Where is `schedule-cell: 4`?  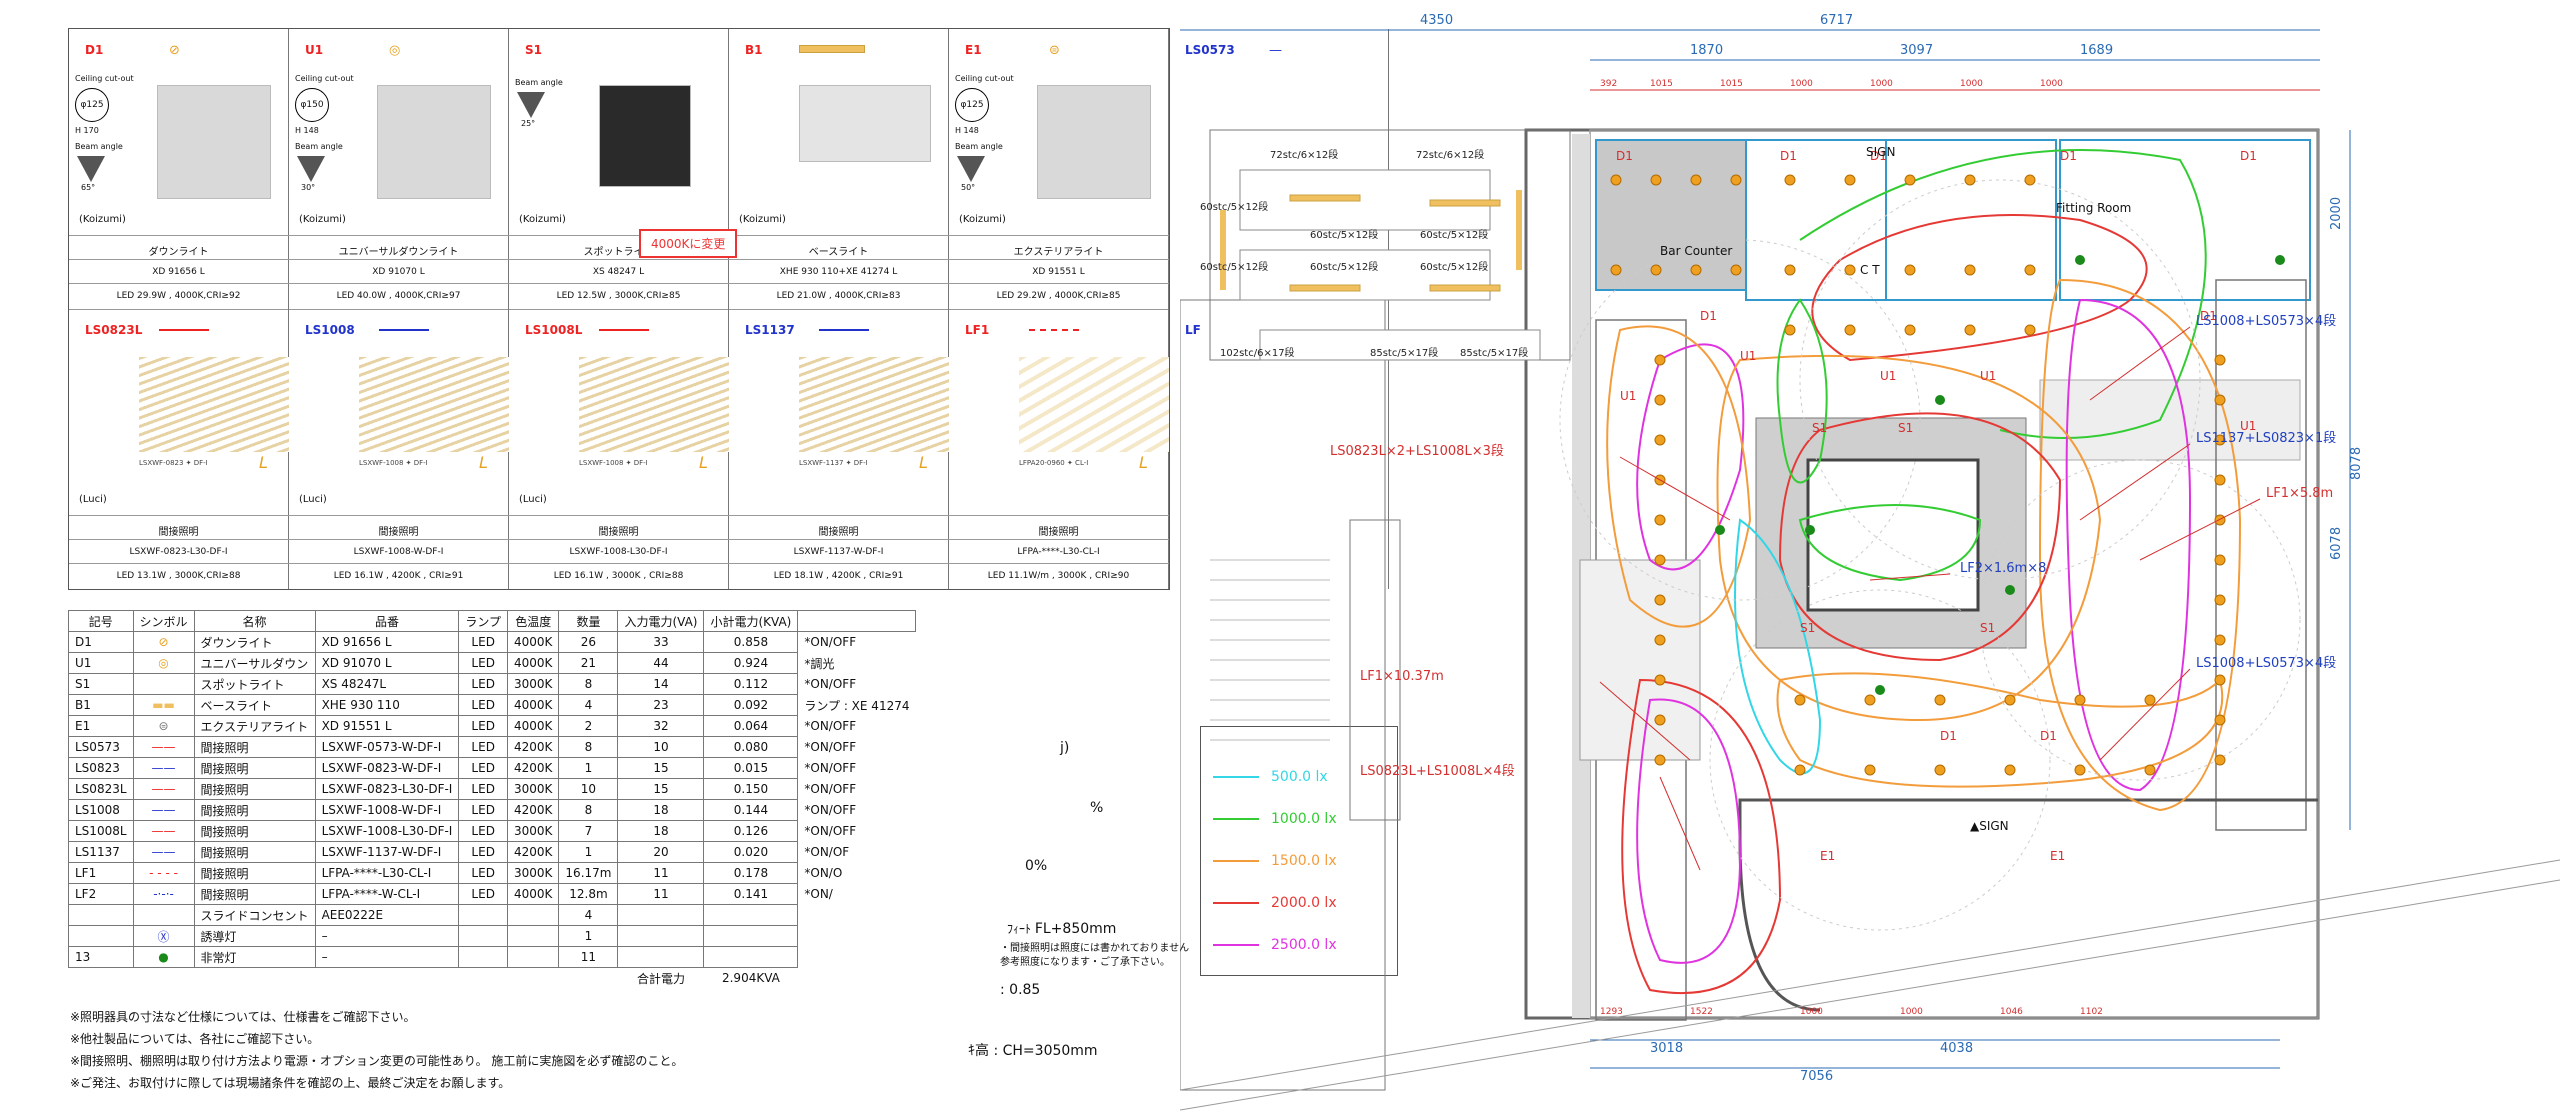
schedule-cell: 4 is located at coordinates (588, 705).